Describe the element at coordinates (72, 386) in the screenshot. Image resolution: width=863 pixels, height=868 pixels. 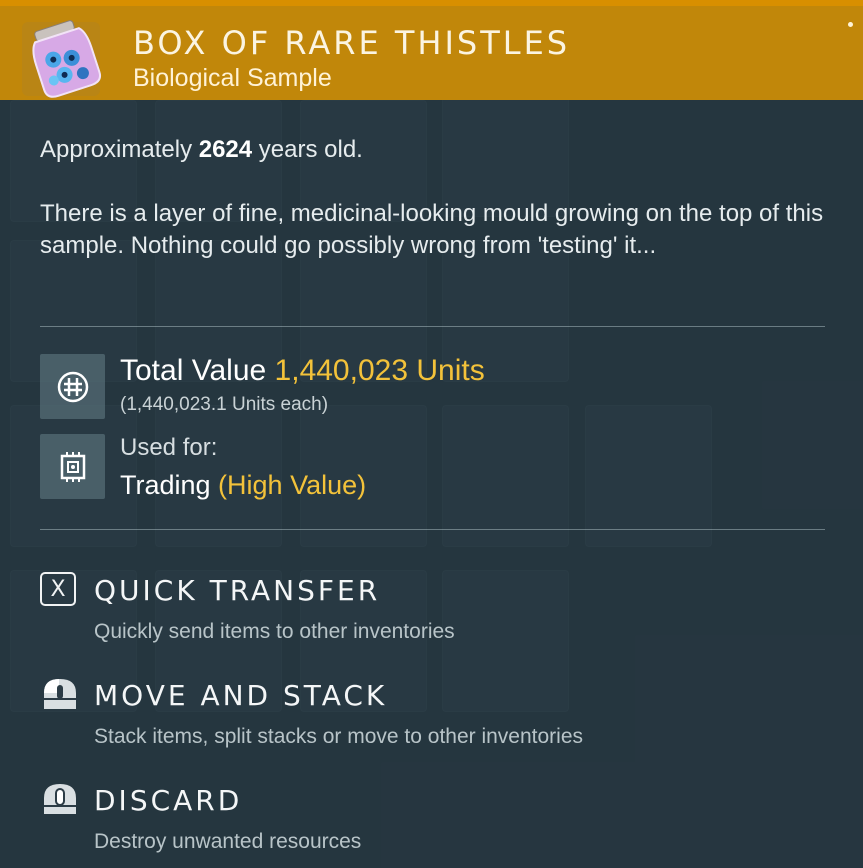
I see `units-currency-icon` at that location.